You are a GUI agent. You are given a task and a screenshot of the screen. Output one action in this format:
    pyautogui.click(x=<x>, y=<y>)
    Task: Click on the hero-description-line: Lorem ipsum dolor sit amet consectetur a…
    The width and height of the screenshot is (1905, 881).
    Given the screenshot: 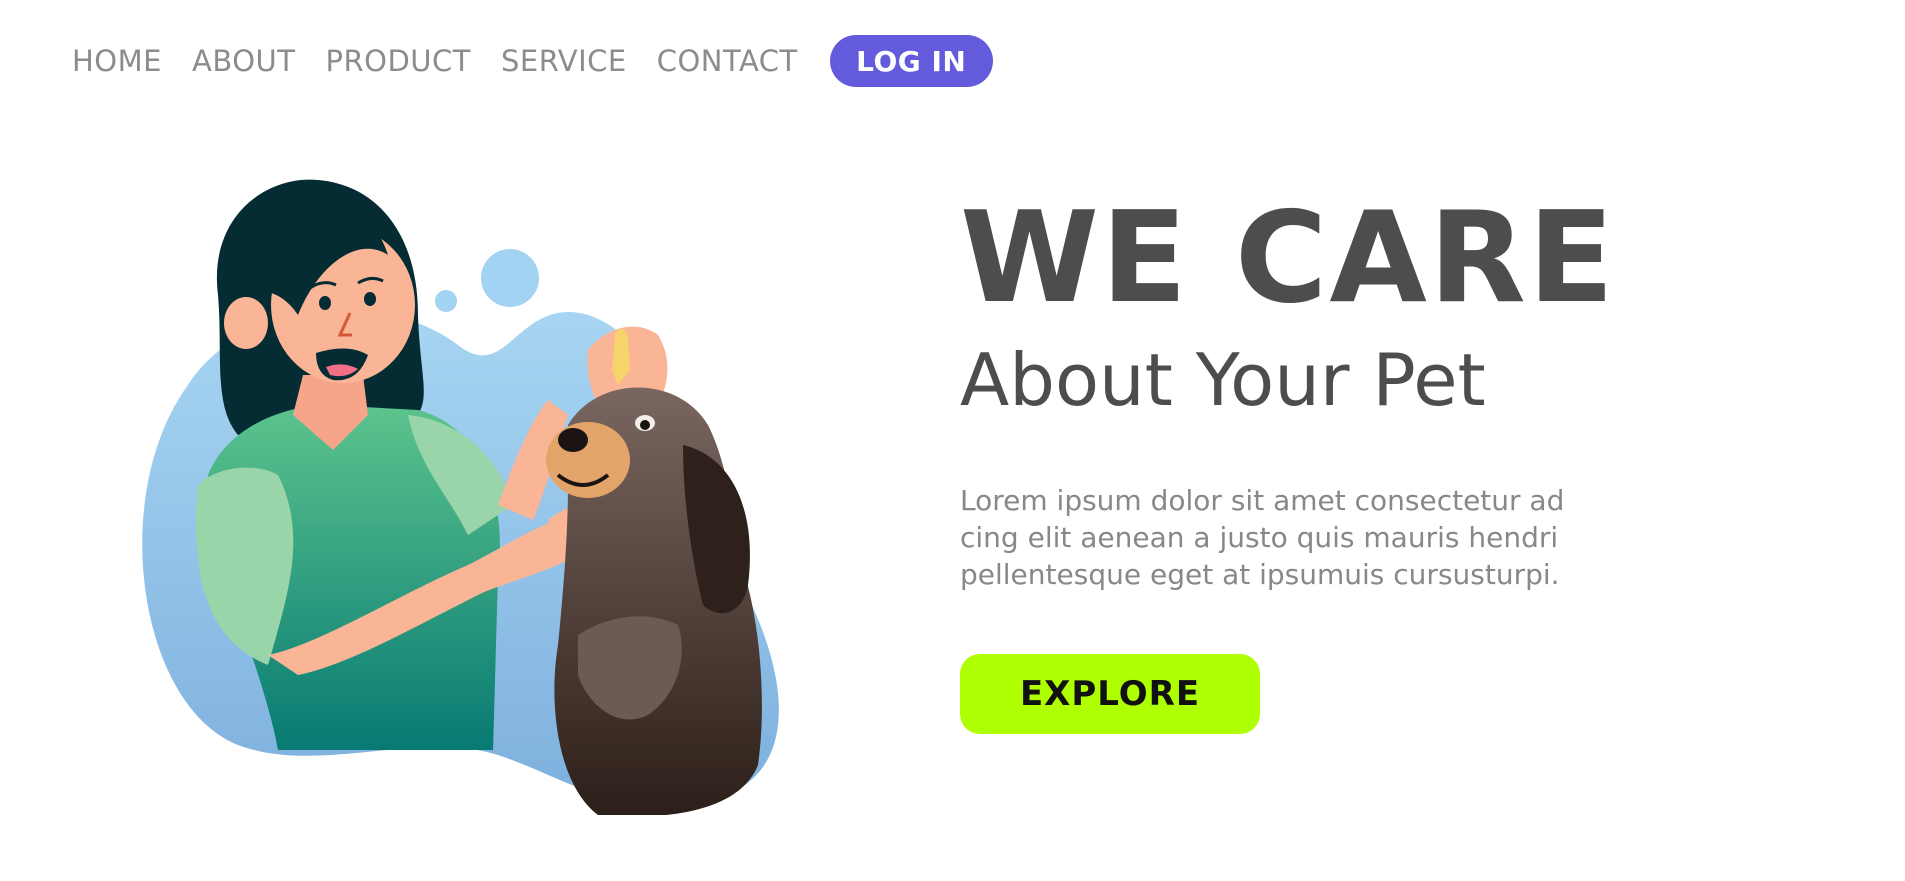 What is the action you would take?
    pyautogui.click(x=1262, y=500)
    